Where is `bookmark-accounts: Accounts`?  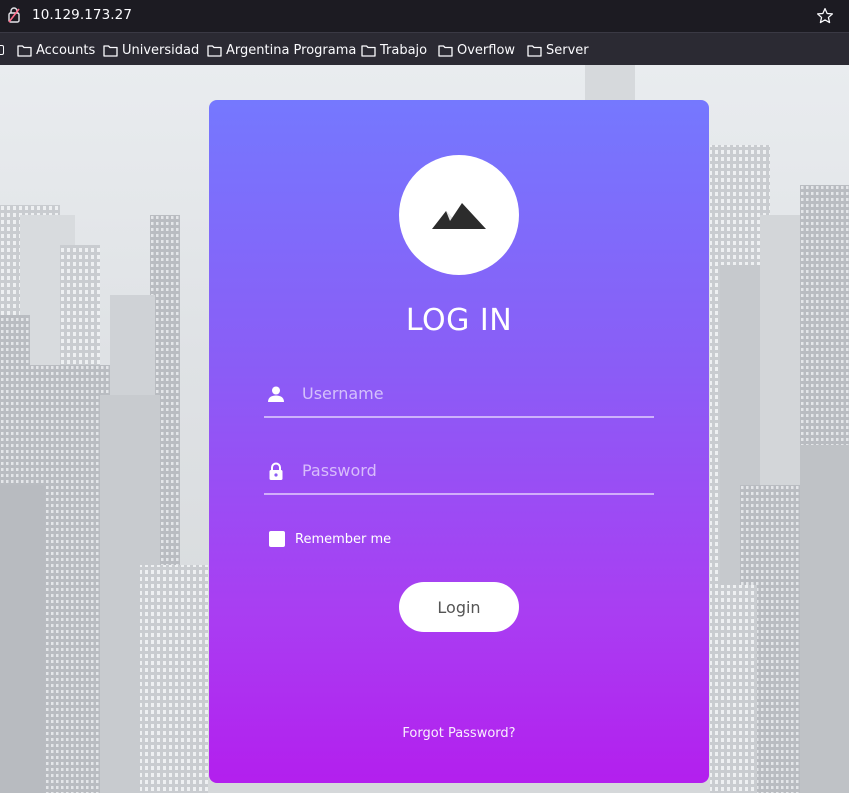 bookmark-accounts: Accounts is located at coordinates (56, 50).